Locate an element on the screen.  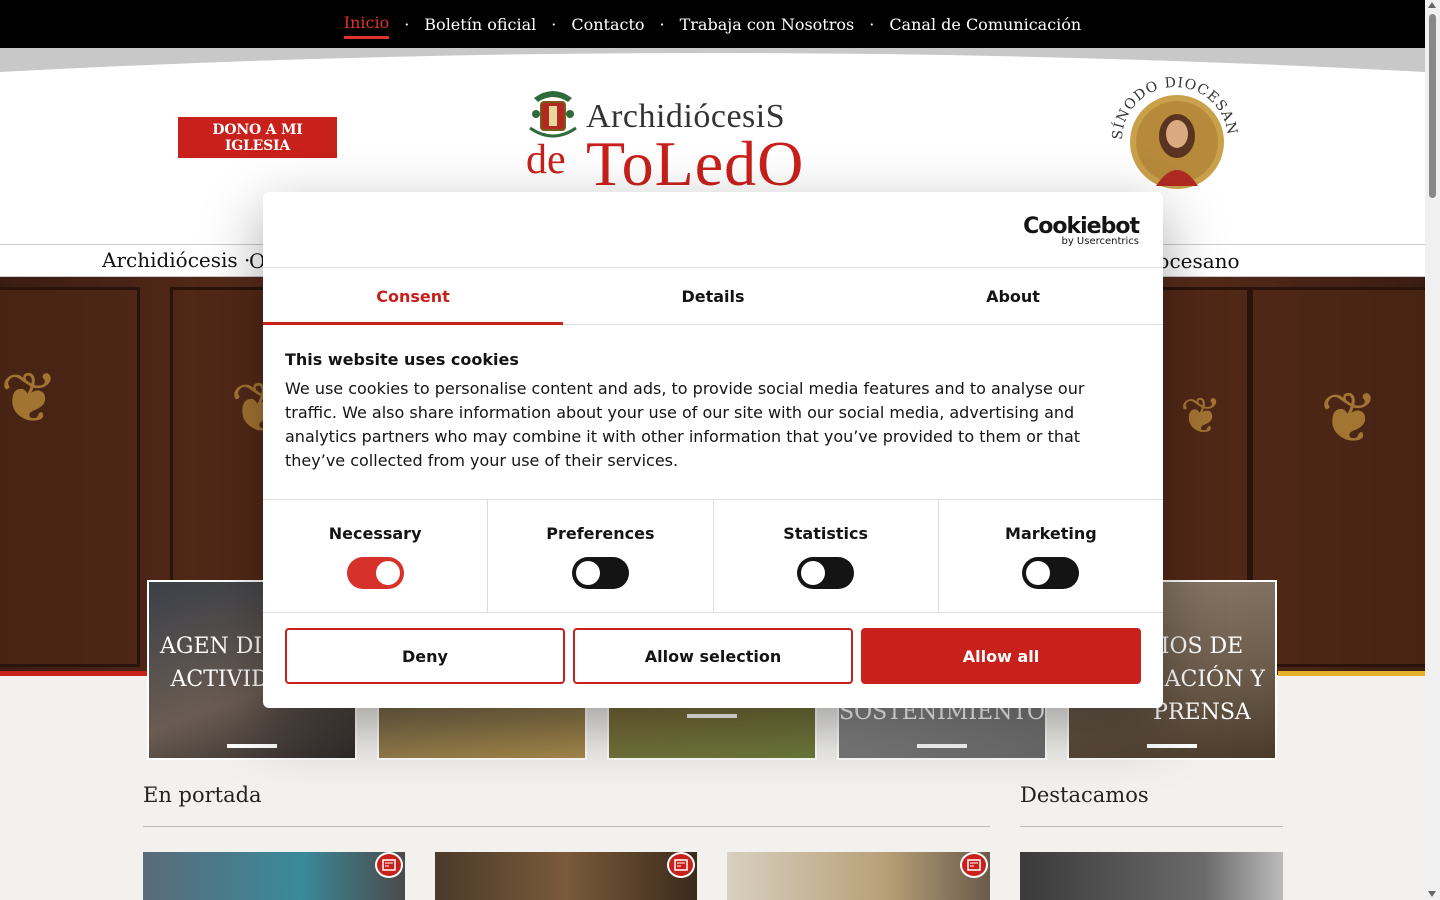
top-nav-trabaja: Trabaja con Nosotros is located at coordinates (767, 24).